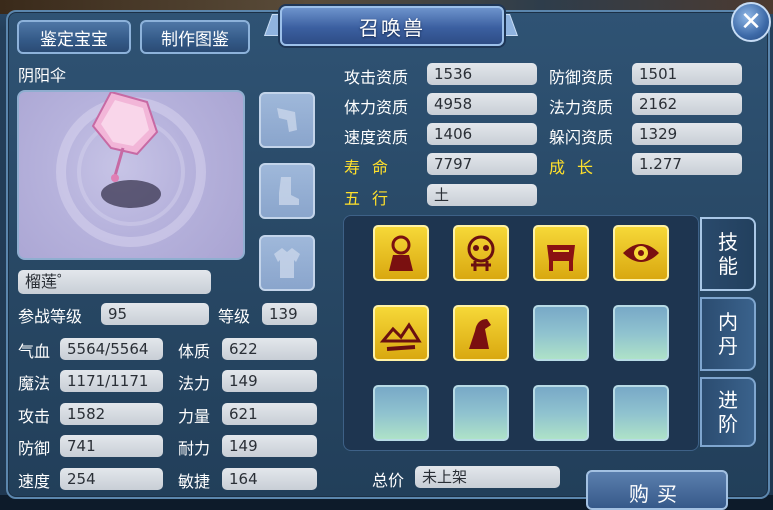 The image size is (773, 510). What do you see at coordinates (194, 416) in the screenshot?
I see `stat-label-strength: 力量` at bounding box center [194, 416].